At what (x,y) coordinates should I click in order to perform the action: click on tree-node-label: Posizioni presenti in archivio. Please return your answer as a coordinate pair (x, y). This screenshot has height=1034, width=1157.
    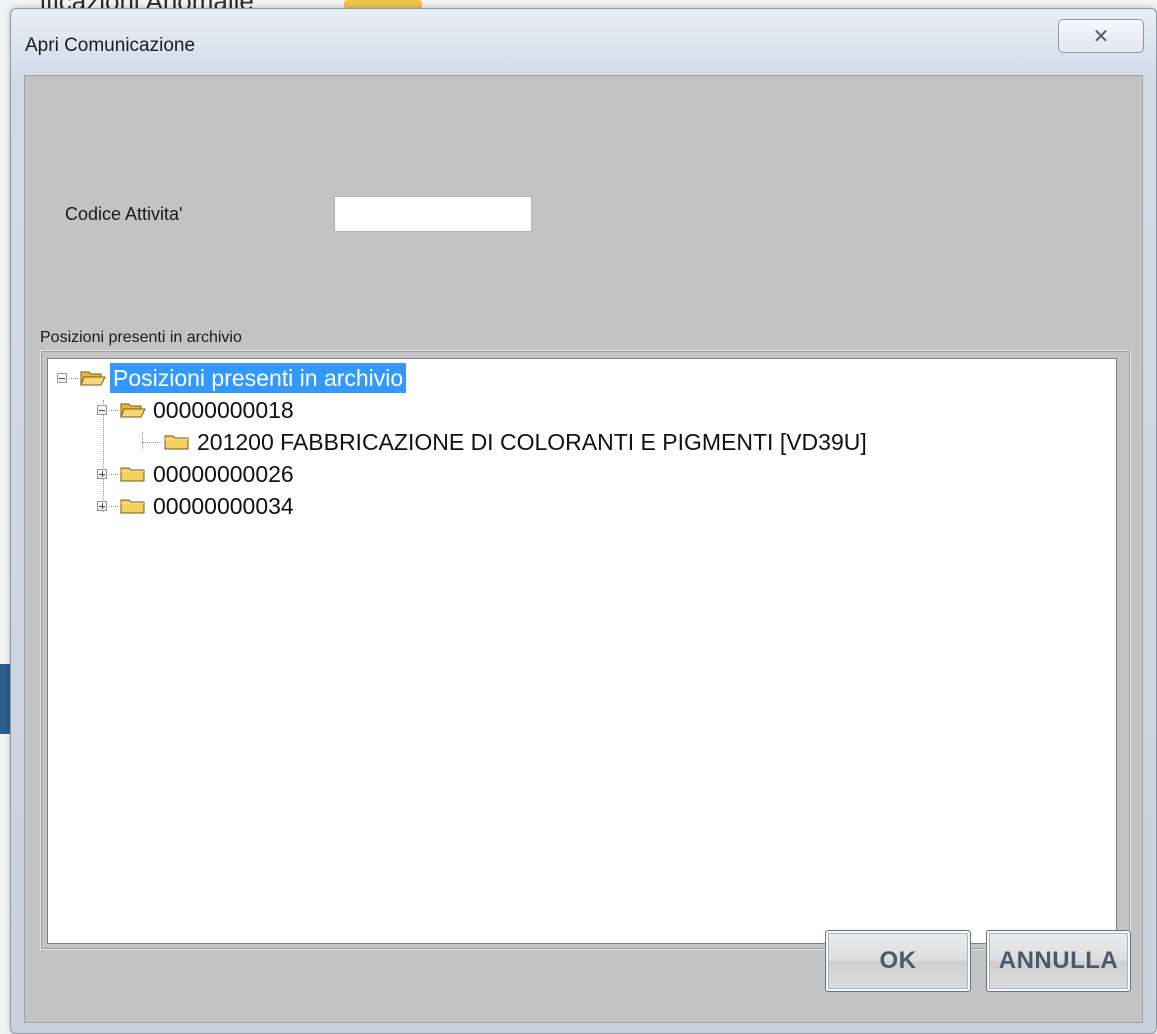
    Looking at the image, I should click on (258, 378).